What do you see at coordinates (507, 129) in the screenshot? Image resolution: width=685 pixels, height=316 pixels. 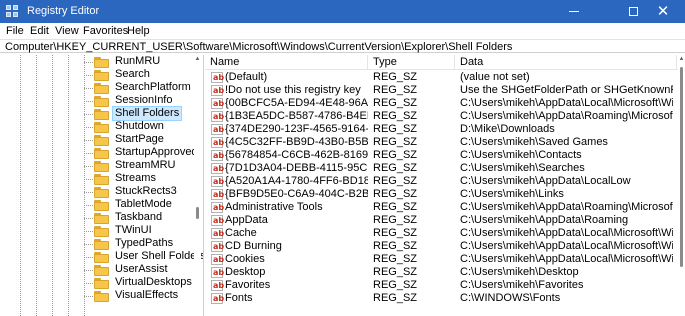 I see `value-data: D:\Mike\Downloads` at bounding box center [507, 129].